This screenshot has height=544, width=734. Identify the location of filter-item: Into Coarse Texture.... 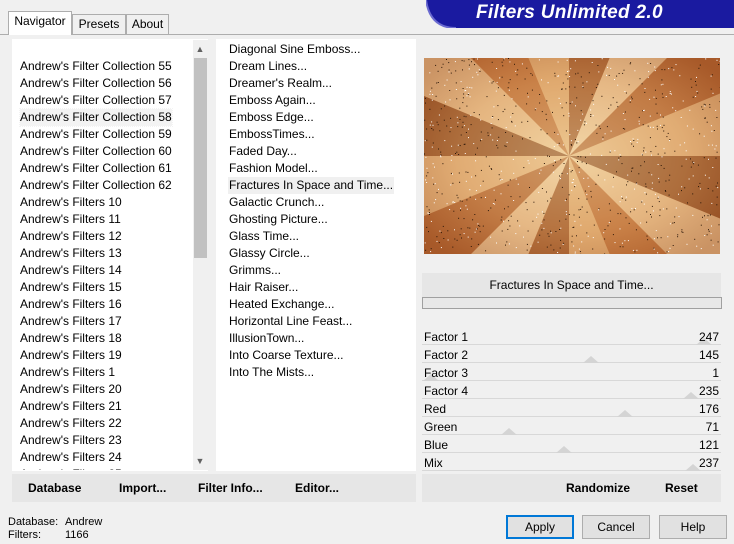
(286, 355).